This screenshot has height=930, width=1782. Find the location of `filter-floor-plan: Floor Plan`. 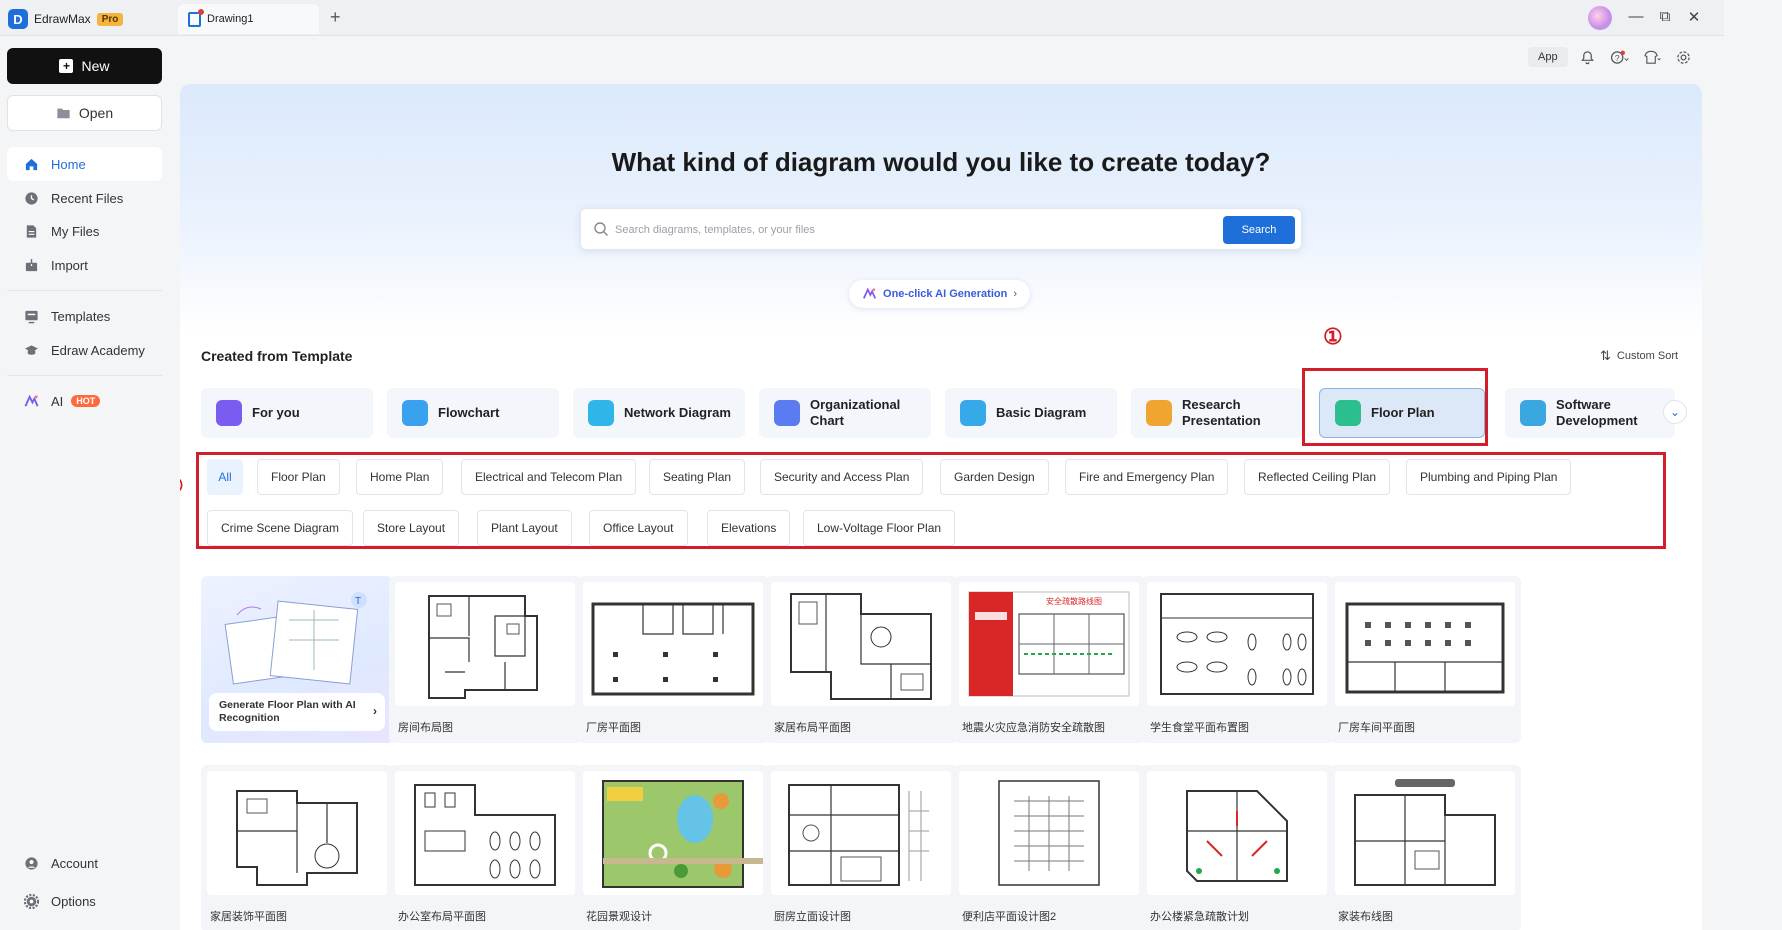

filter-floor-plan: Floor Plan is located at coordinates (298, 477).